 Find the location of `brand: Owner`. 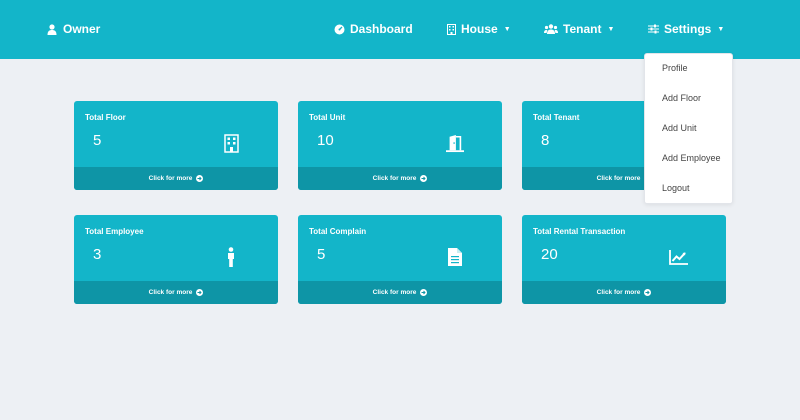

brand: Owner is located at coordinates (73, 29).